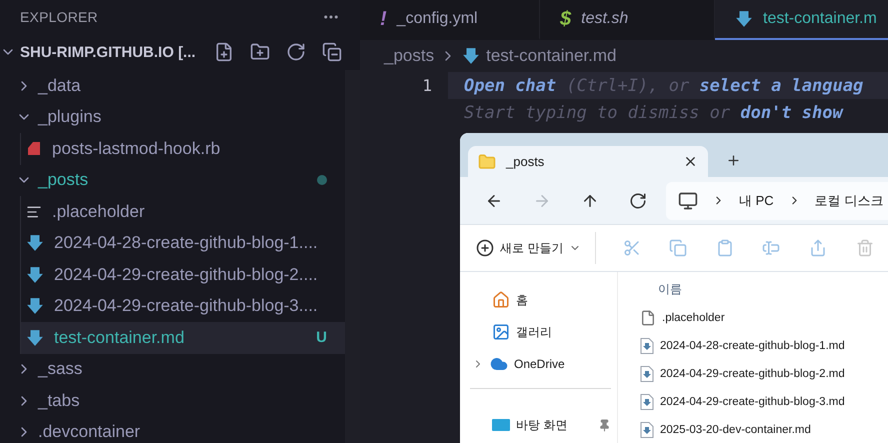 Image resolution: width=888 pixels, height=443 pixels. What do you see at coordinates (224, 52) in the screenshot?
I see `new-file-icon` at bounding box center [224, 52].